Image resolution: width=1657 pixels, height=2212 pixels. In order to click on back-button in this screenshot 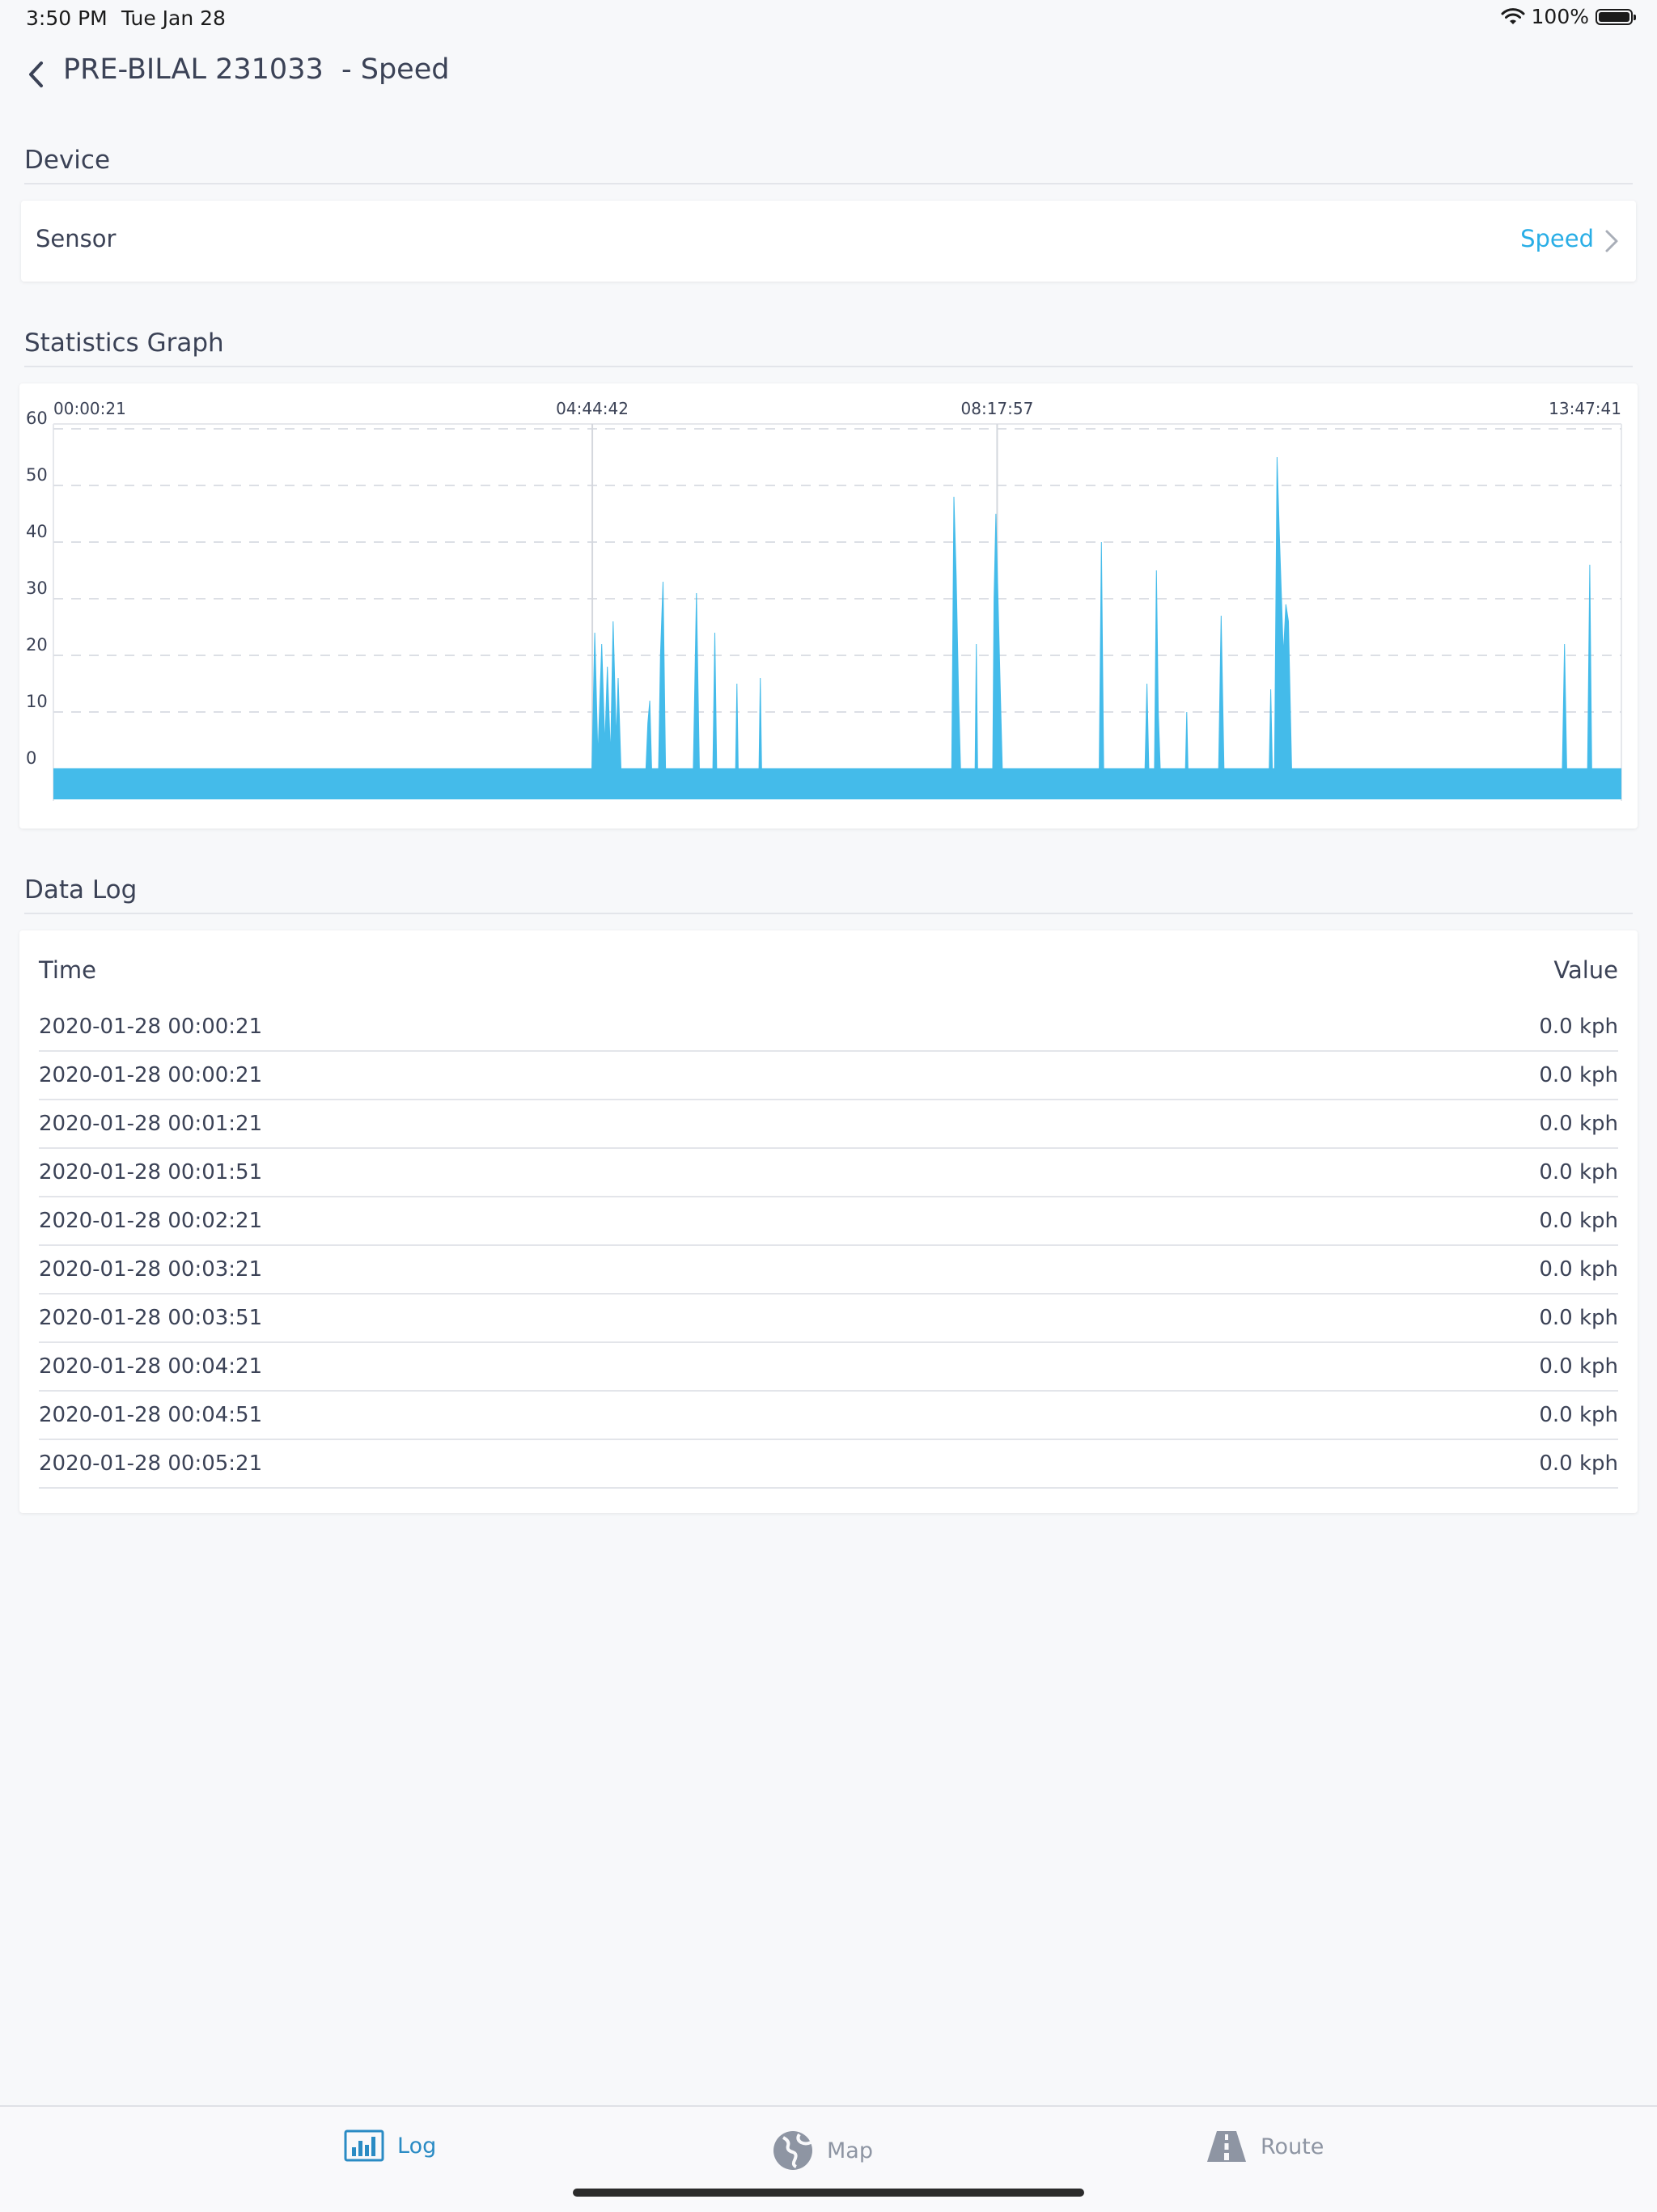, I will do `click(35, 74)`.